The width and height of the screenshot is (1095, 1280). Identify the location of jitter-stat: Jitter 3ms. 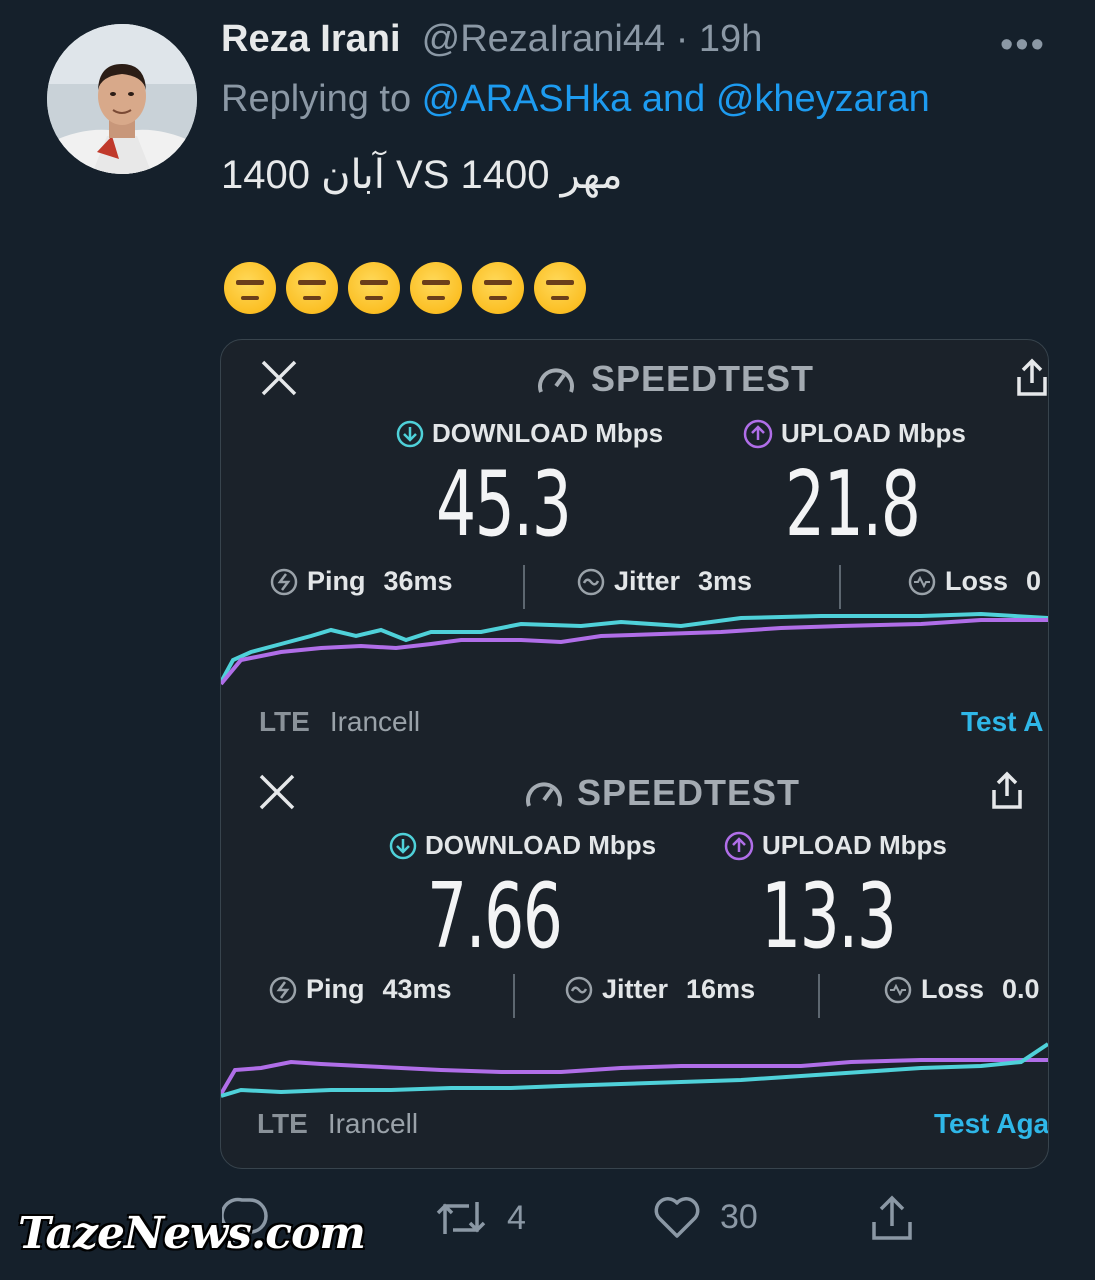
(664, 581).